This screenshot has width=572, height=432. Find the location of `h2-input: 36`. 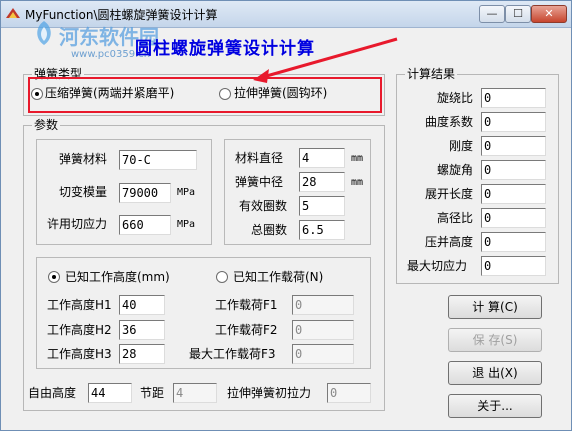

h2-input: 36 is located at coordinates (142, 330).